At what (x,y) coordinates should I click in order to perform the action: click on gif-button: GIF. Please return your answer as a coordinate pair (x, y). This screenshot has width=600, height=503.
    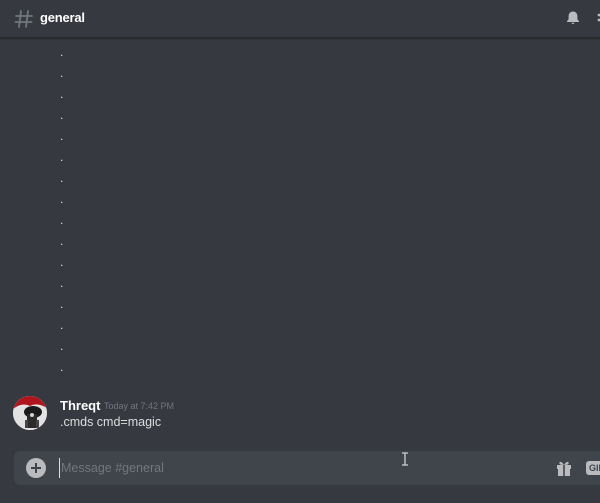
    Looking at the image, I should click on (593, 468).